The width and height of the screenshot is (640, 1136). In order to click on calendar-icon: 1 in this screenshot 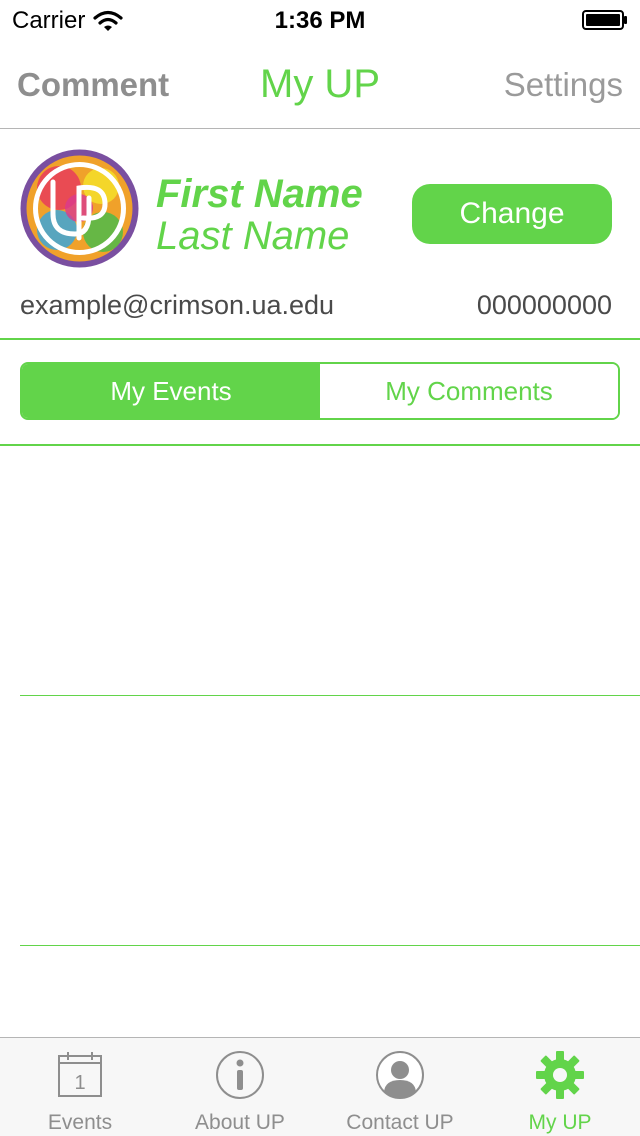, I will do `click(80, 1074)`.